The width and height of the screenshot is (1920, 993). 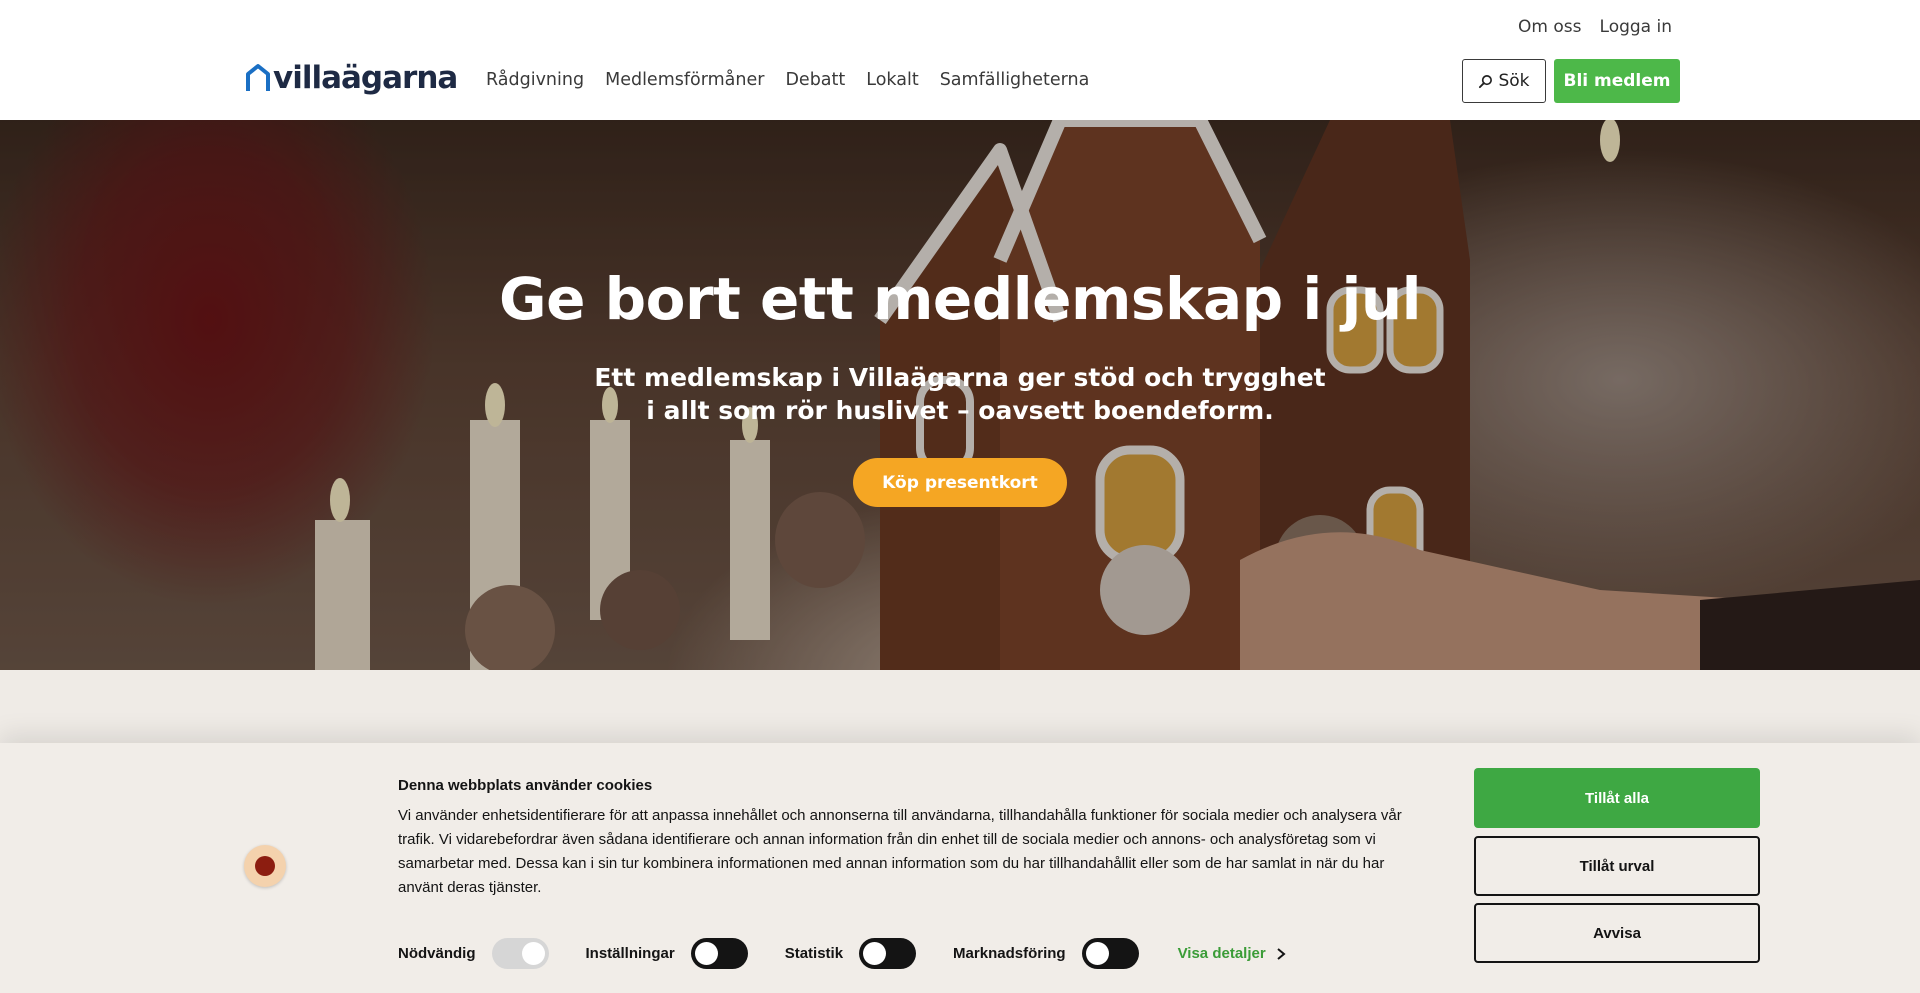 I want to click on toggle-preferences-switch, so click(x=719, y=953).